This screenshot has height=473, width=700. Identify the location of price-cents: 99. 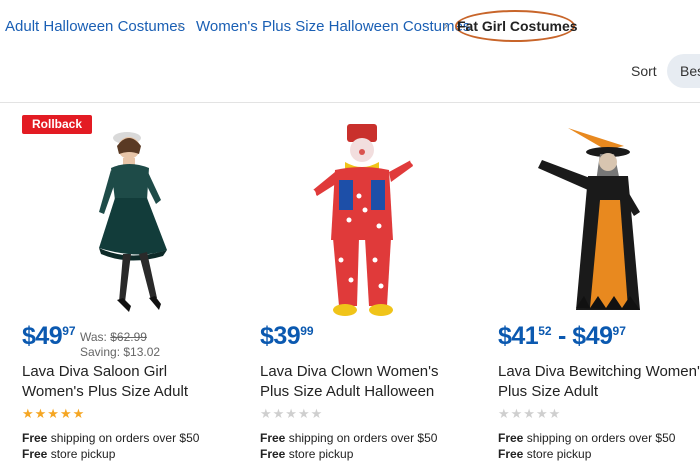
(307, 331).